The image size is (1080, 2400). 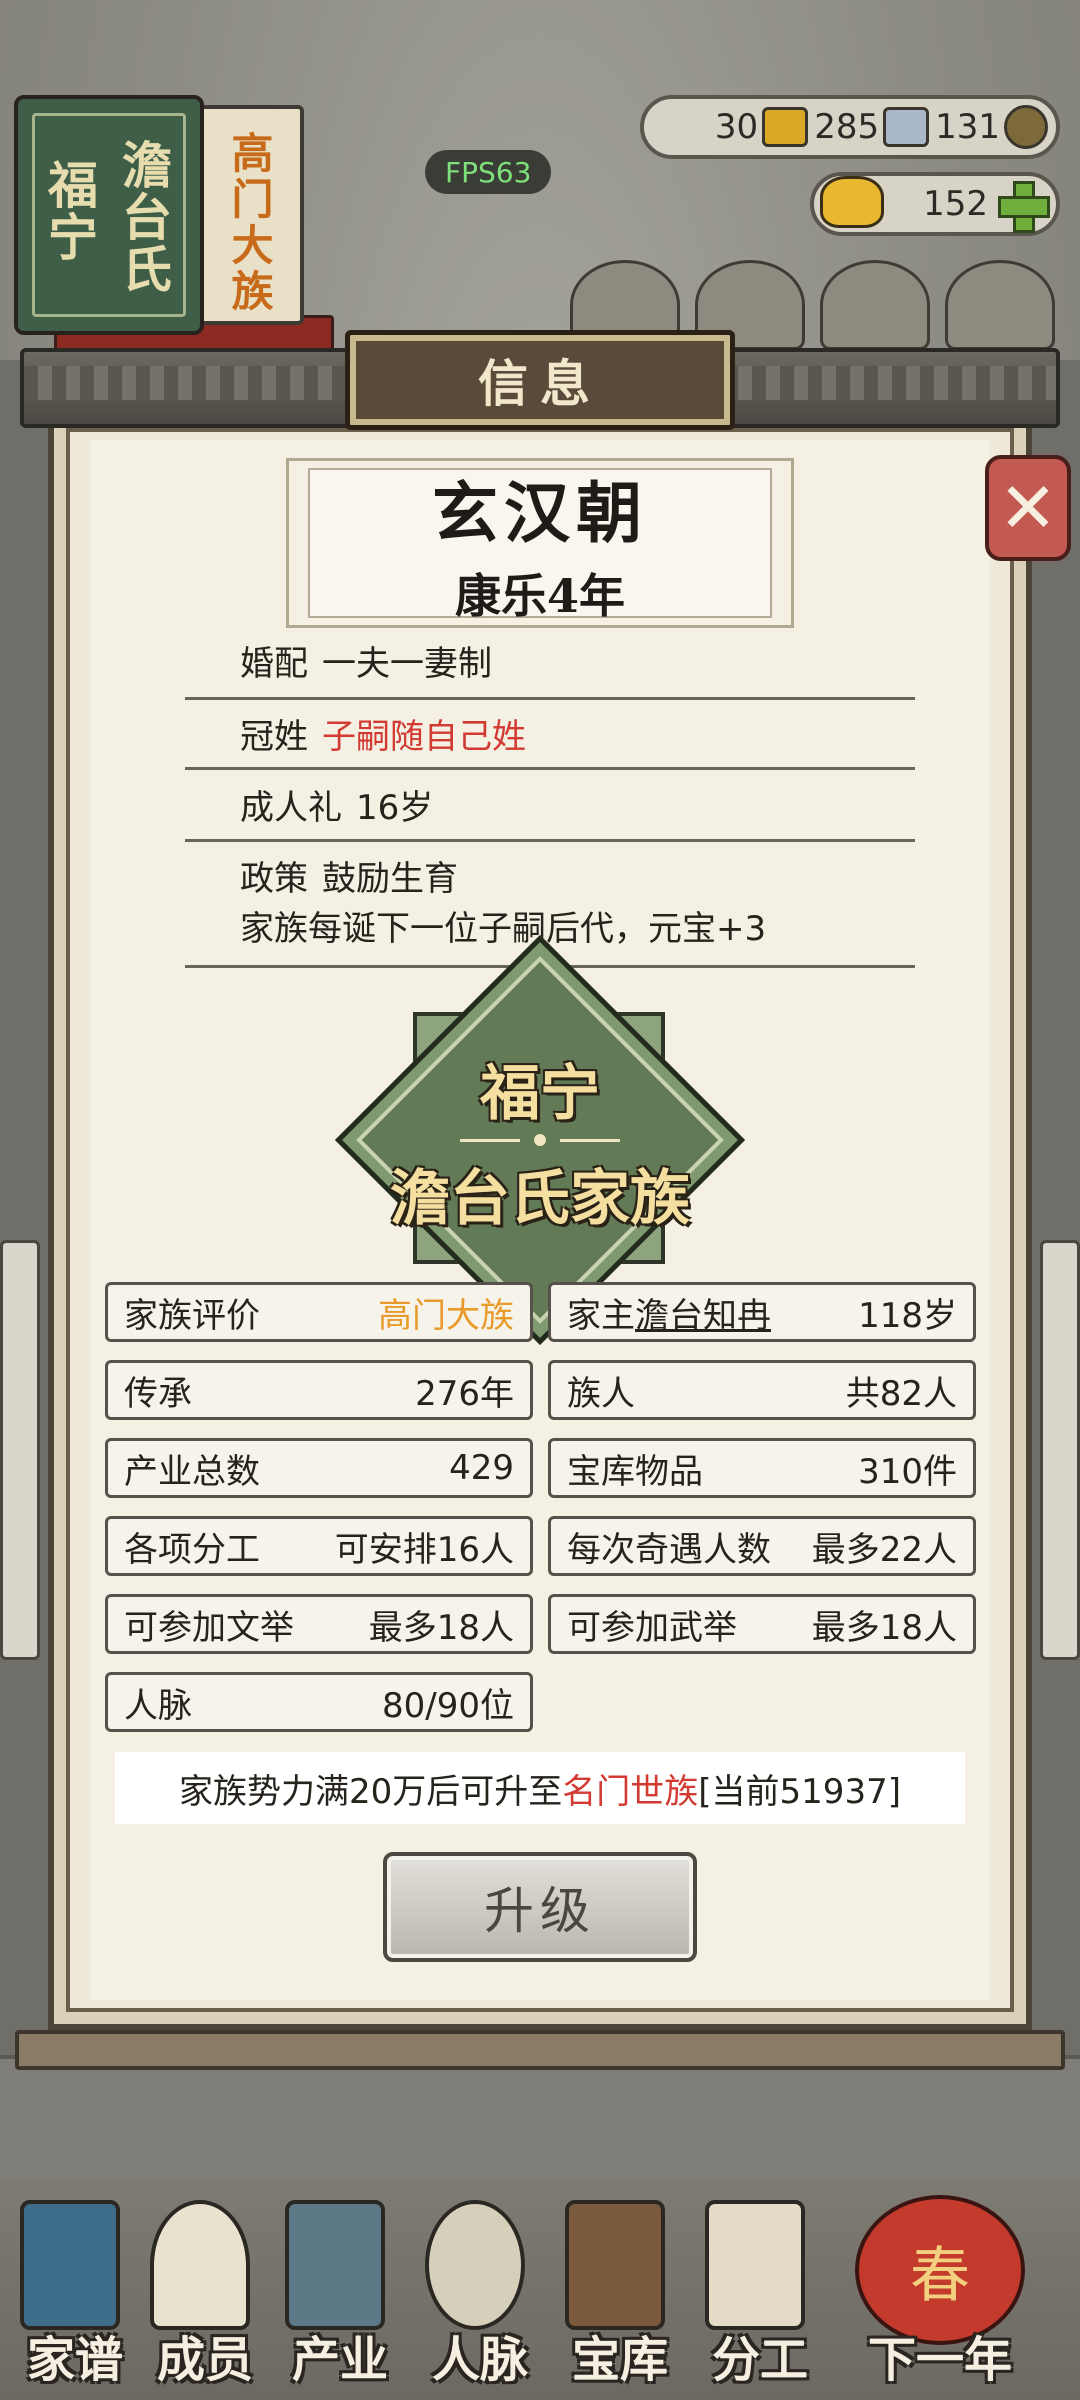 What do you see at coordinates (319, 1624) in the screenshot?
I see `stat-civil-exam: 可参加文举 最多18人` at bounding box center [319, 1624].